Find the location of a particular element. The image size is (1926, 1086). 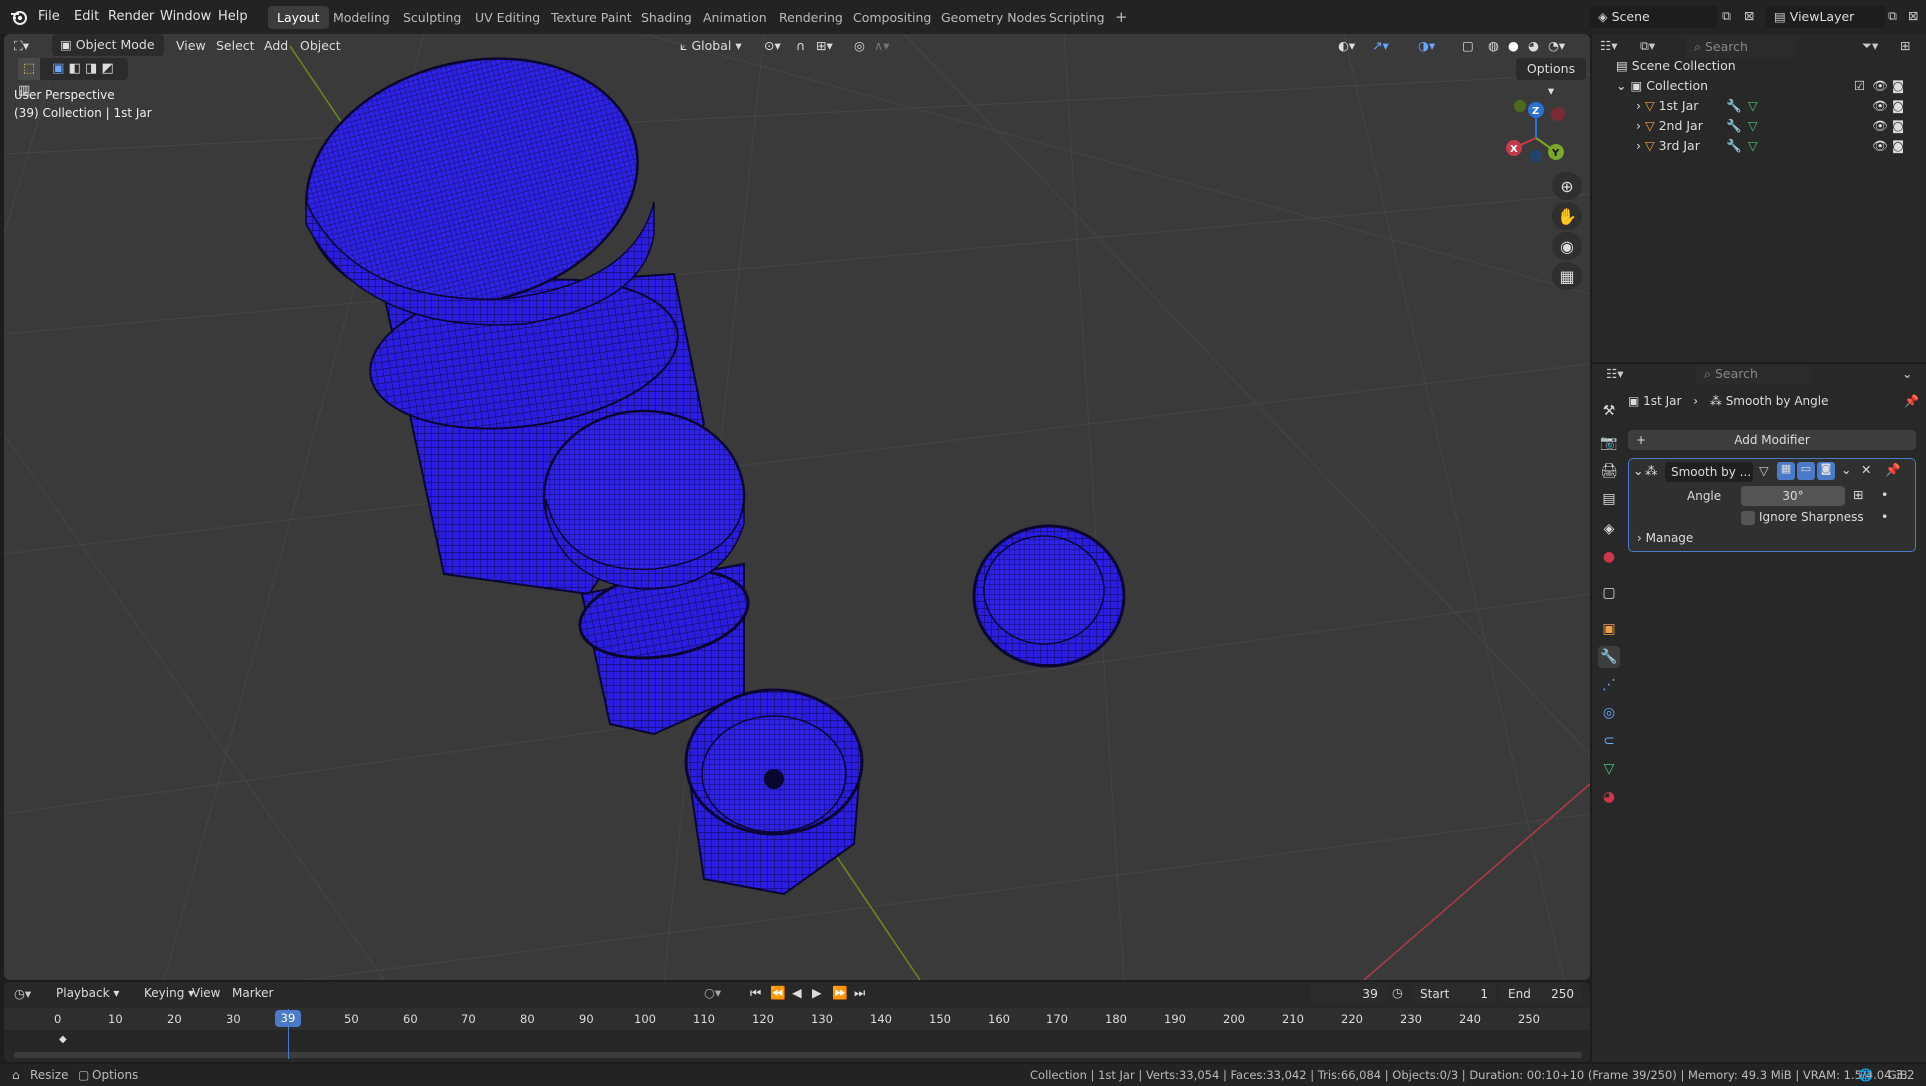

material-tab-icon: ◕ is located at coordinates (1609, 797).